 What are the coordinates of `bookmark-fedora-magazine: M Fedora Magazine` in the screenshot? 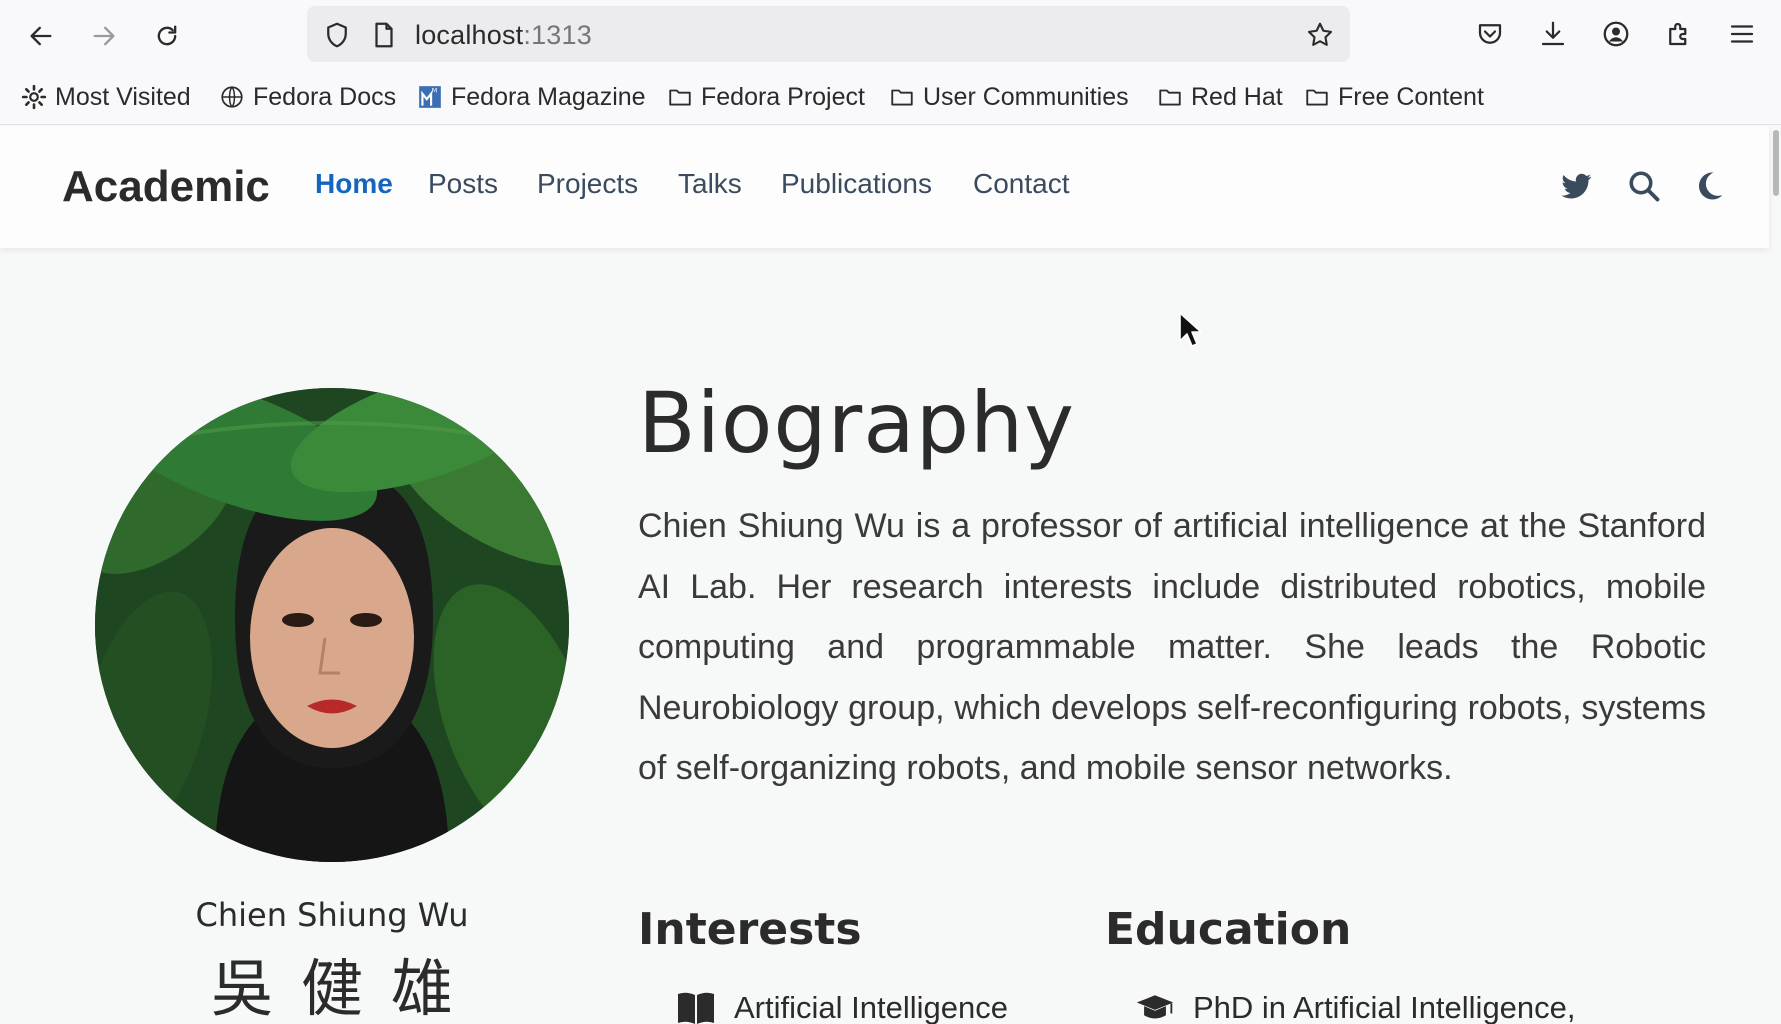 It's located at (531, 97).